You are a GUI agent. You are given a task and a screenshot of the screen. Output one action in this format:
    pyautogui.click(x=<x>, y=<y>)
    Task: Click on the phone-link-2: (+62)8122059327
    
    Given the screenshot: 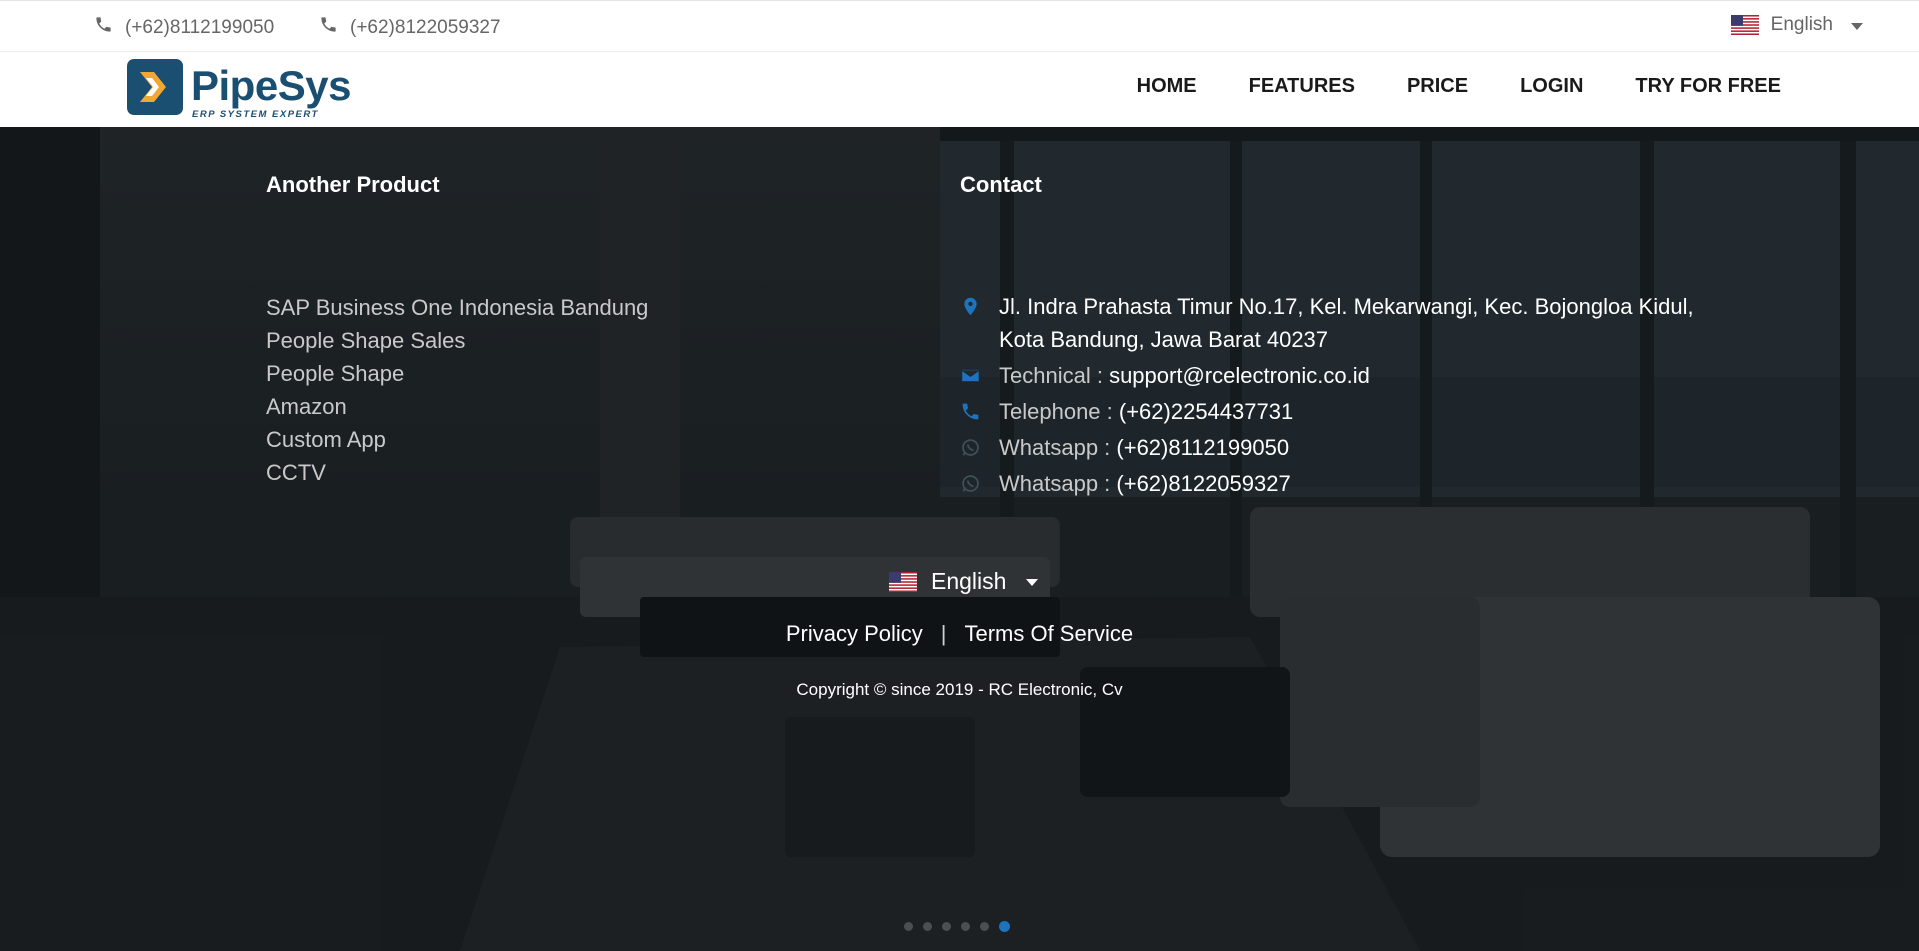 What is the action you would take?
    pyautogui.click(x=410, y=27)
    